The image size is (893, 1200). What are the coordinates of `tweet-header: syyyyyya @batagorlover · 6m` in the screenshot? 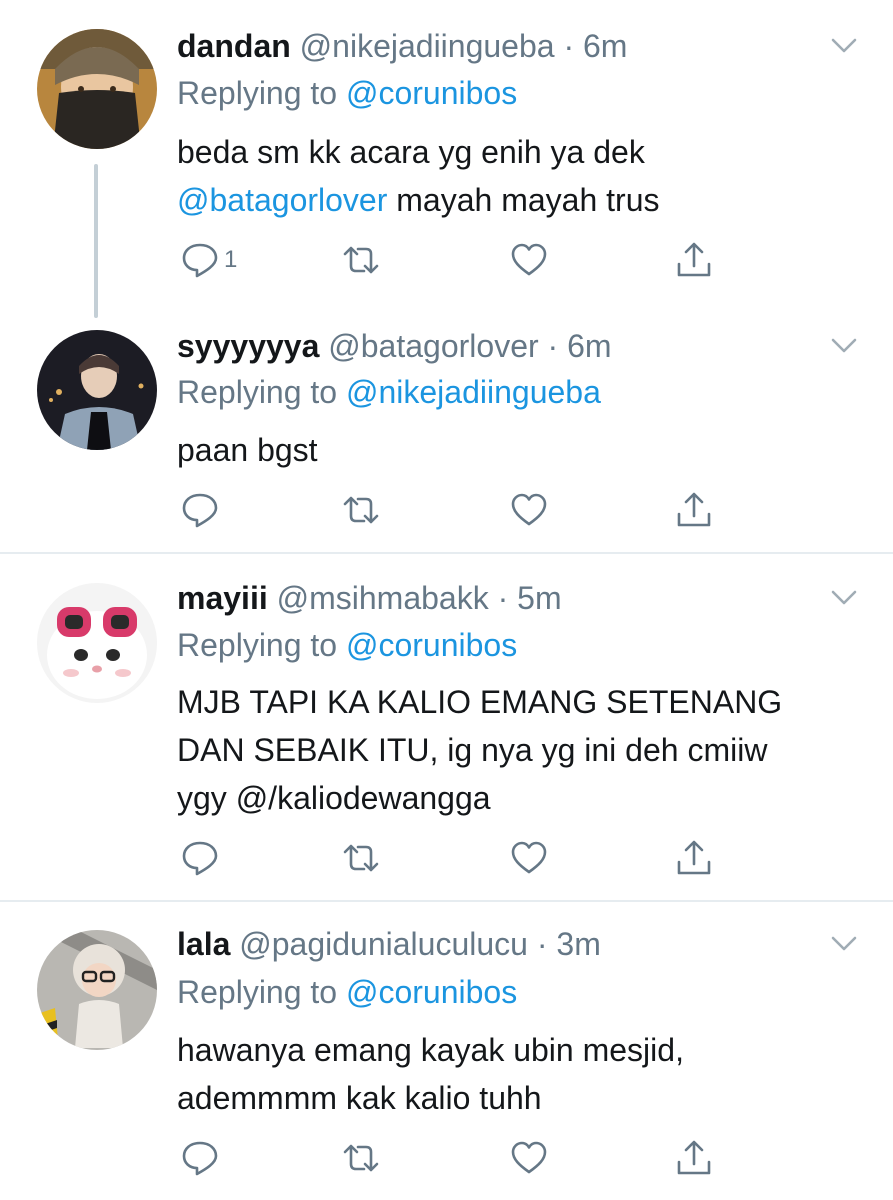 It's located at (394, 346).